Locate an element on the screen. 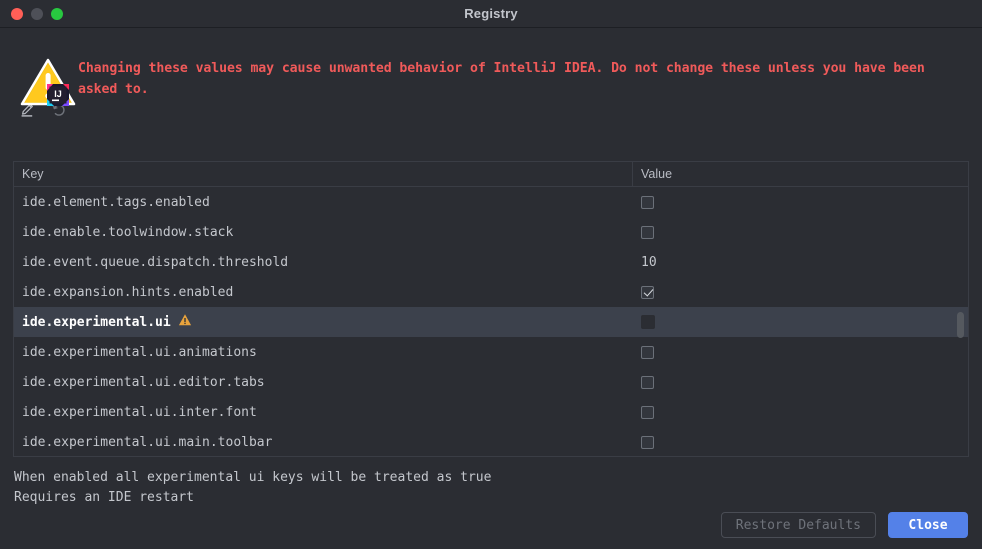  registry-key-label: ide.experimental.ui.main.toolbar is located at coordinates (147, 442).